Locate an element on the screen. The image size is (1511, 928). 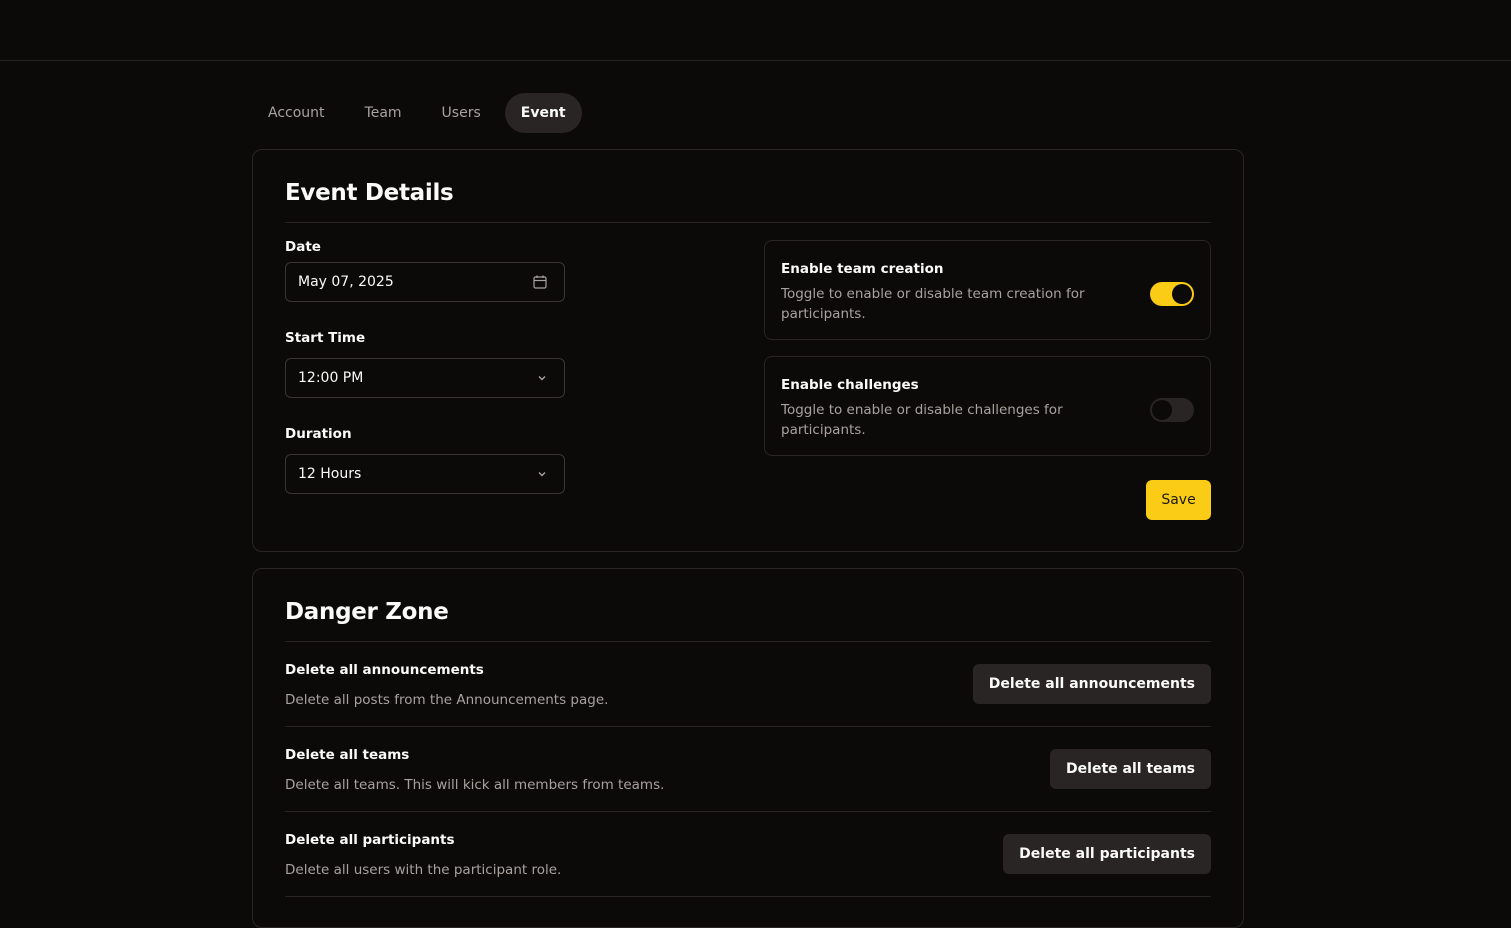
delete-announcements-title: Delete all announcements is located at coordinates (384, 670).